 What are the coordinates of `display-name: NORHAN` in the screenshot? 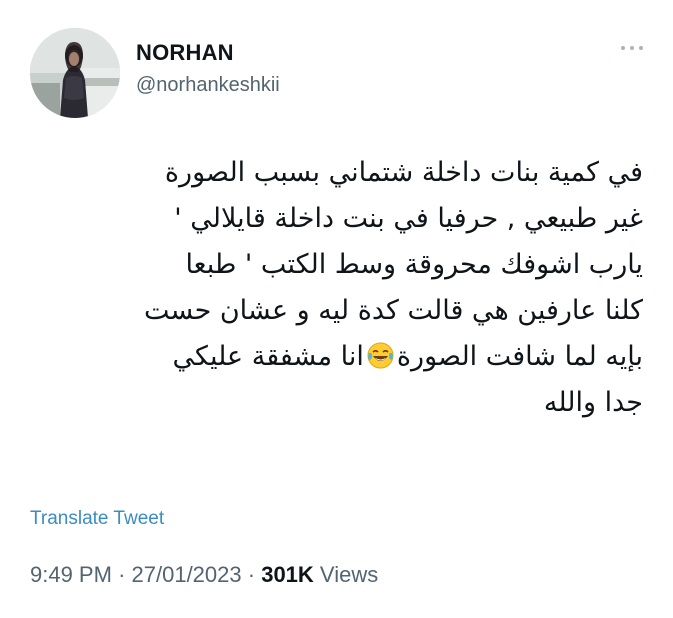 It's located at (185, 53).